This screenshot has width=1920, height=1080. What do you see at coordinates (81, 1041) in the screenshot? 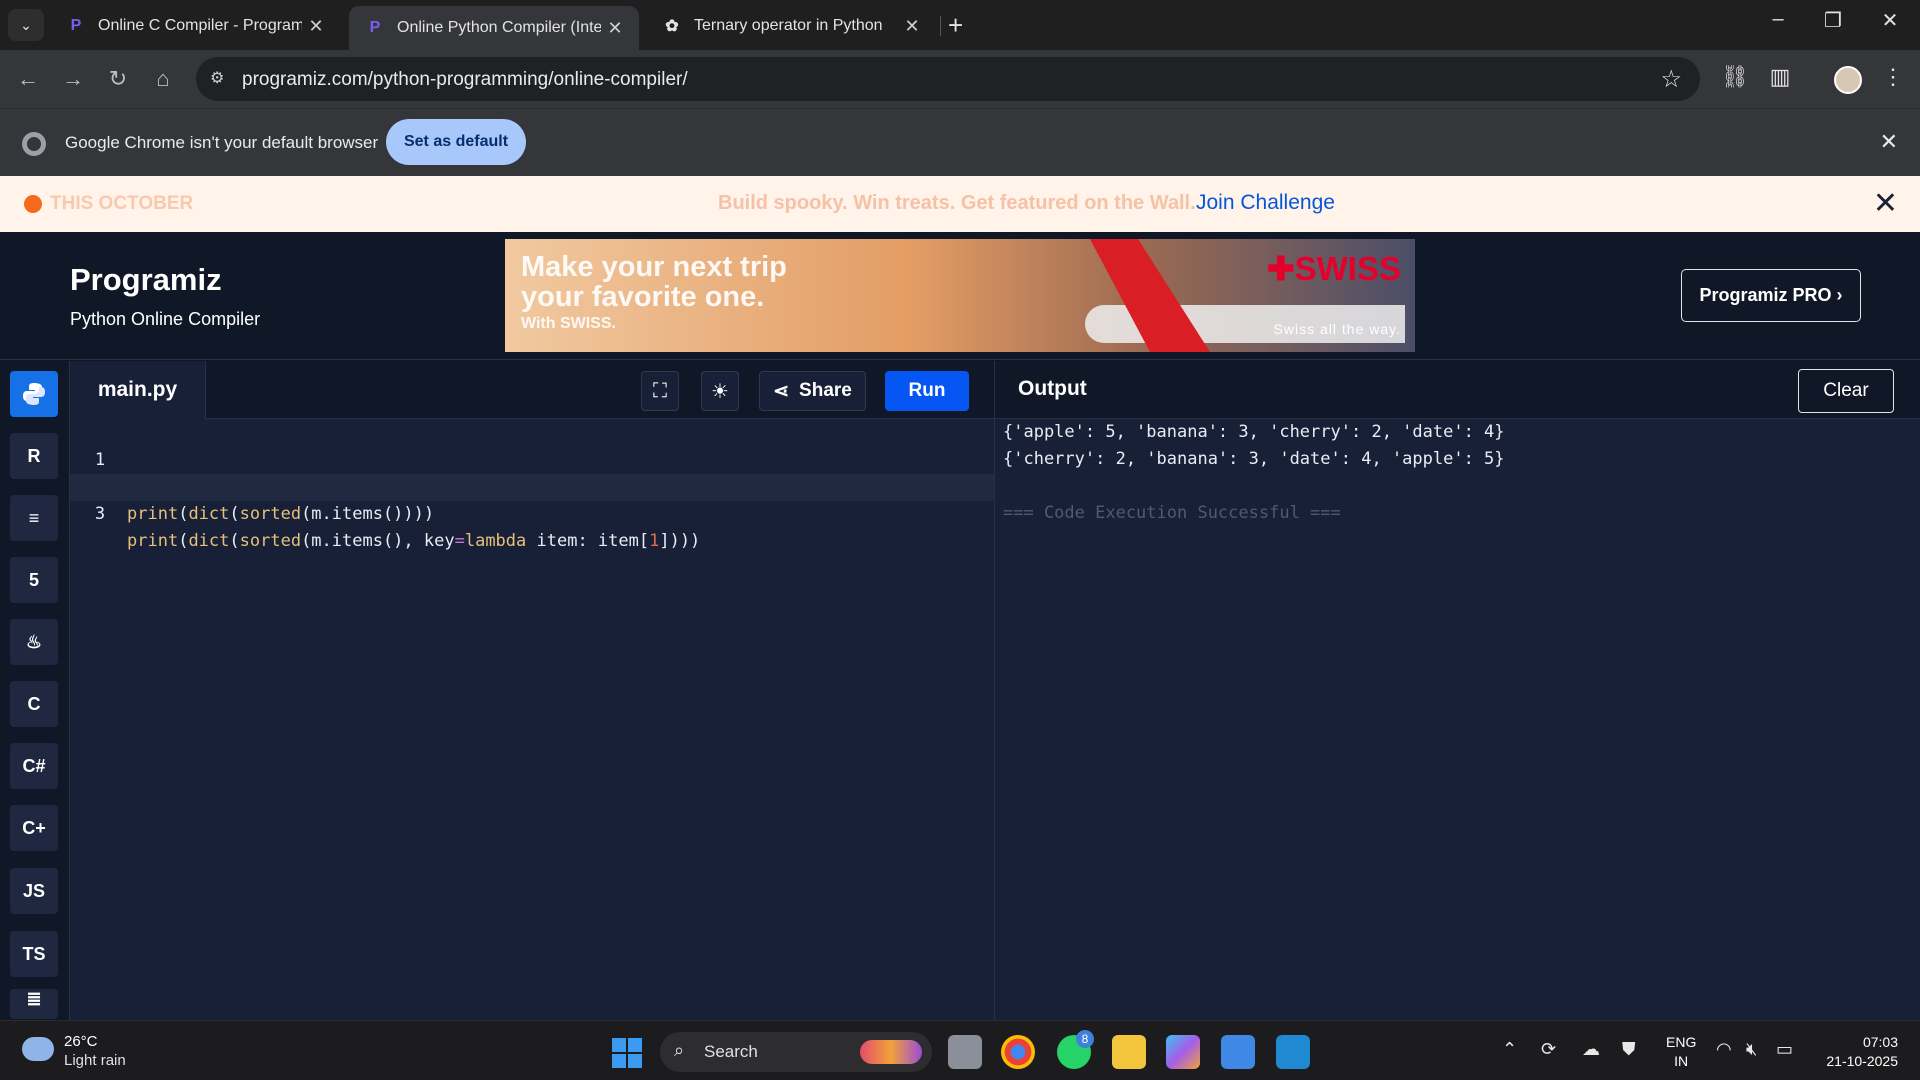
I see `weather-temp: 26°C` at bounding box center [81, 1041].